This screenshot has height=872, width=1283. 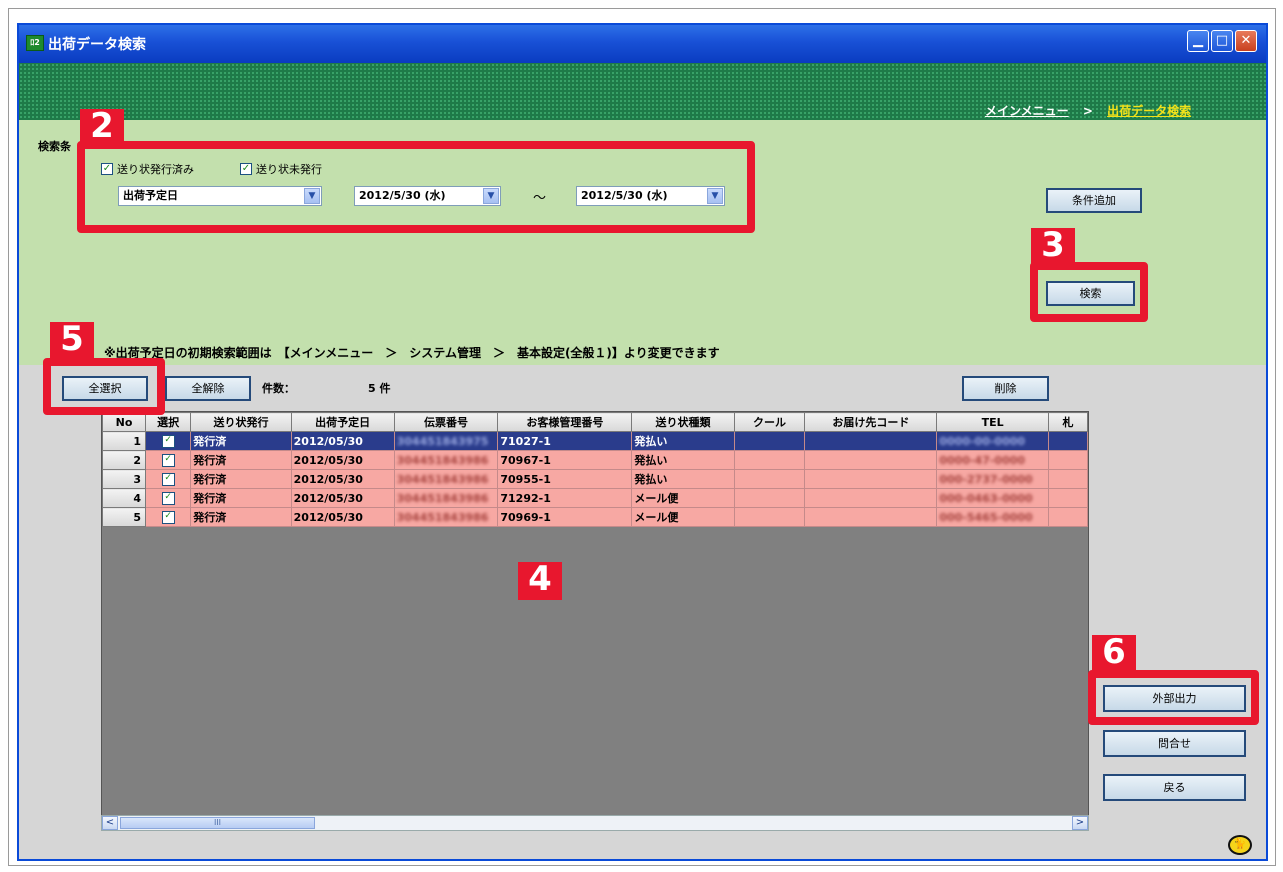 I want to click on scroll-left-icon: <, so click(x=110, y=823).